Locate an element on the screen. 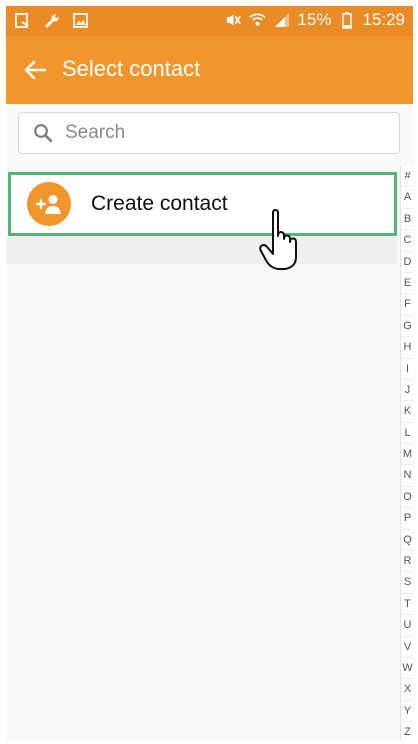 The width and height of the screenshot is (418, 744). signal-icon is located at coordinates (281, 20).